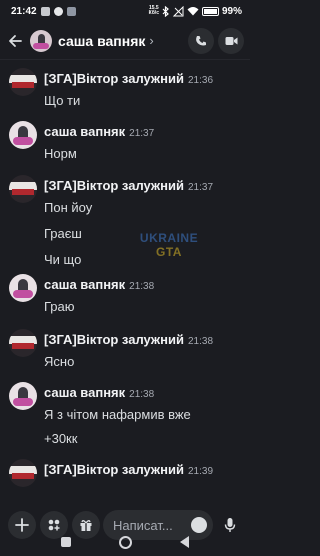 This screenshot has height=556, width=320. I want to click on message-timestamp: 21:39, so click(201, 471).